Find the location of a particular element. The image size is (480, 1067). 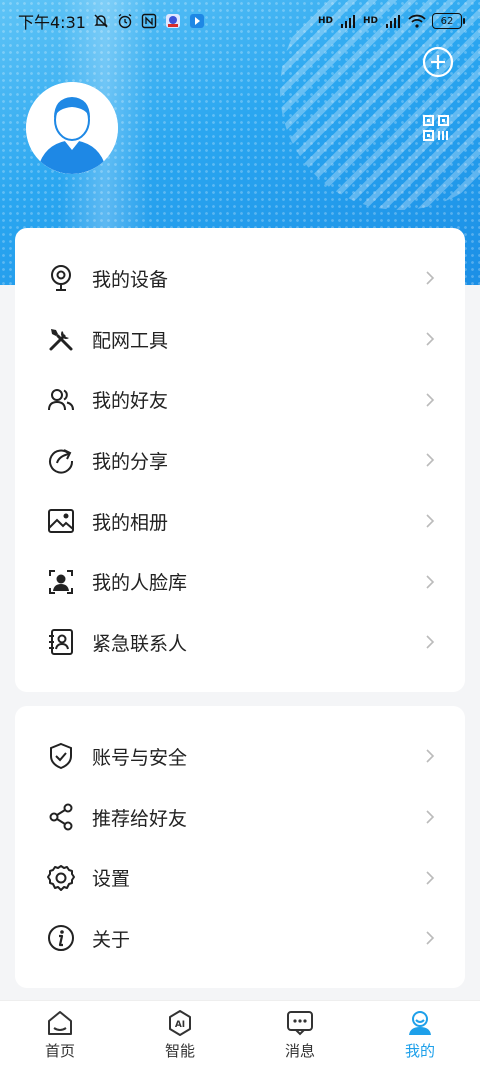

status-bar: 下午4:31 HD HD 62 is located at coordinates (240, 21).